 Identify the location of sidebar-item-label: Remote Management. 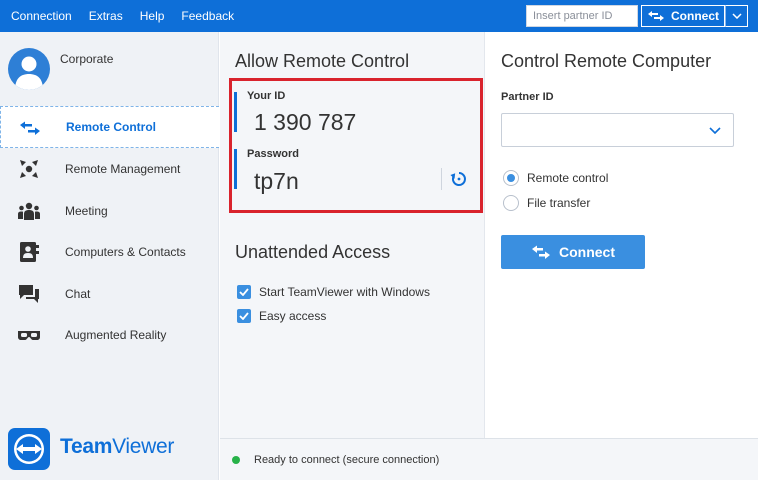
(123, 169).